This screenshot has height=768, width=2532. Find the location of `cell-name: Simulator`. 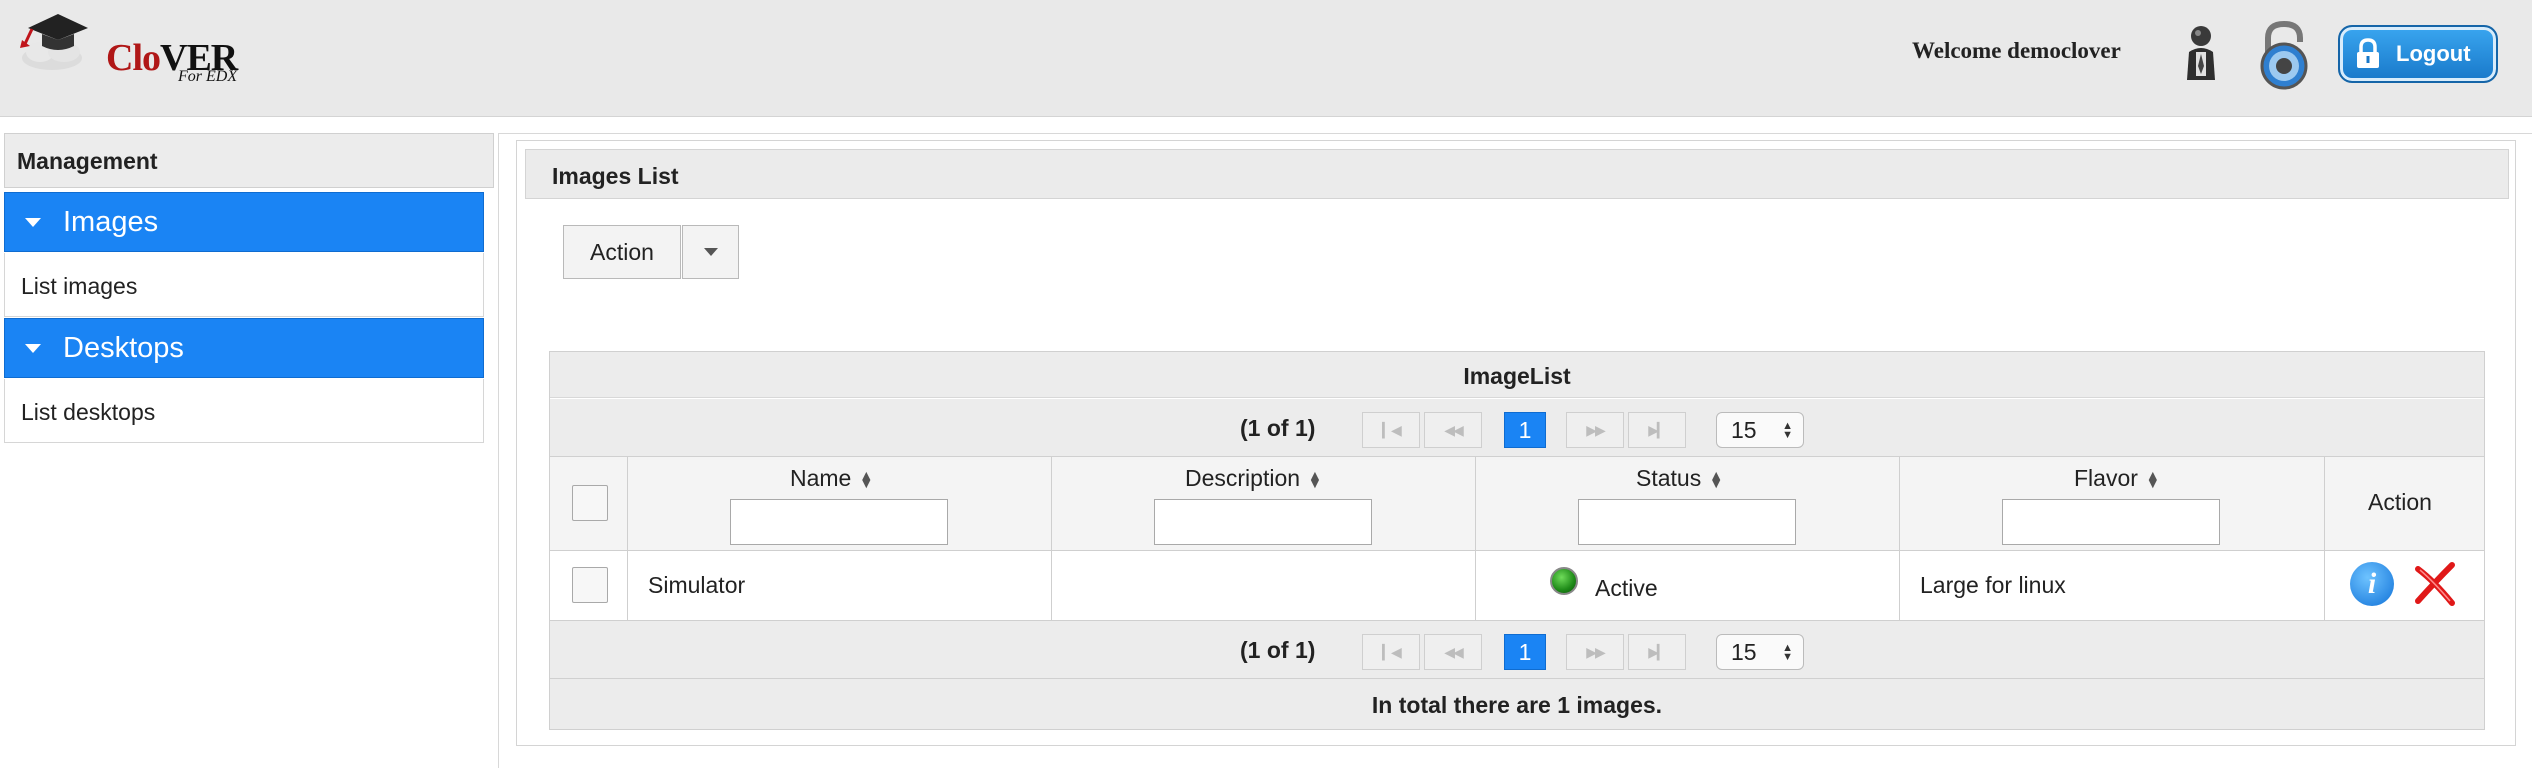

cell-name: Simulator is located at coordinates (697, 585).